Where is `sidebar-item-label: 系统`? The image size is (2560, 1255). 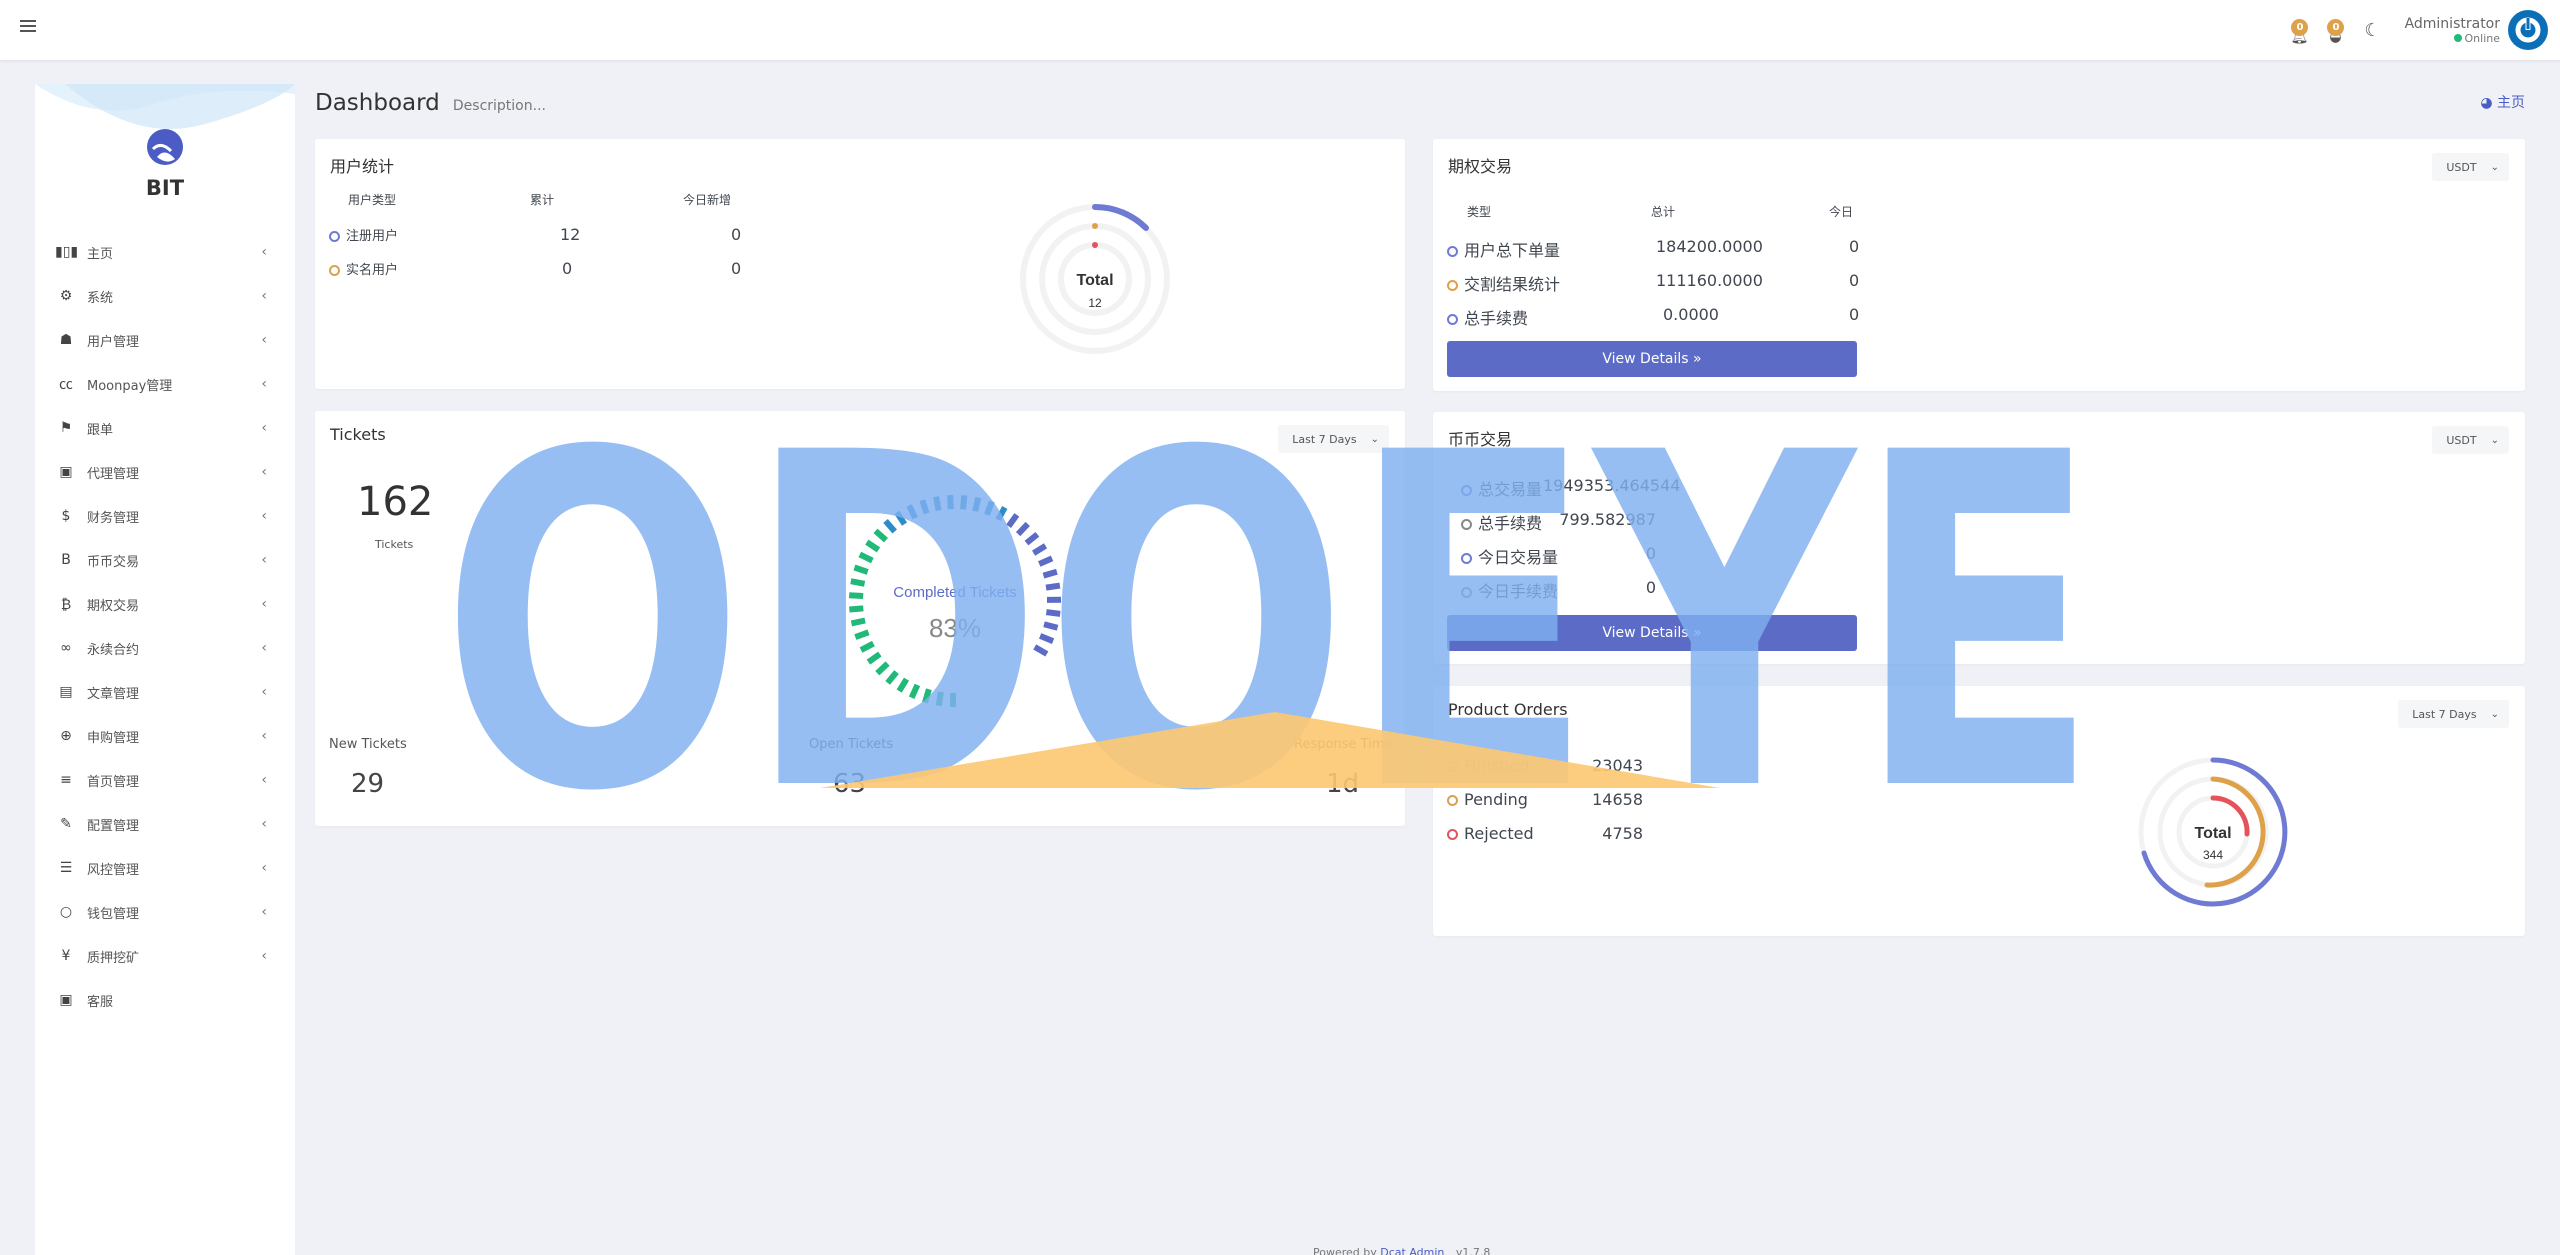
sidebar-item-label: 系统 is located at coordinates (100, 298).